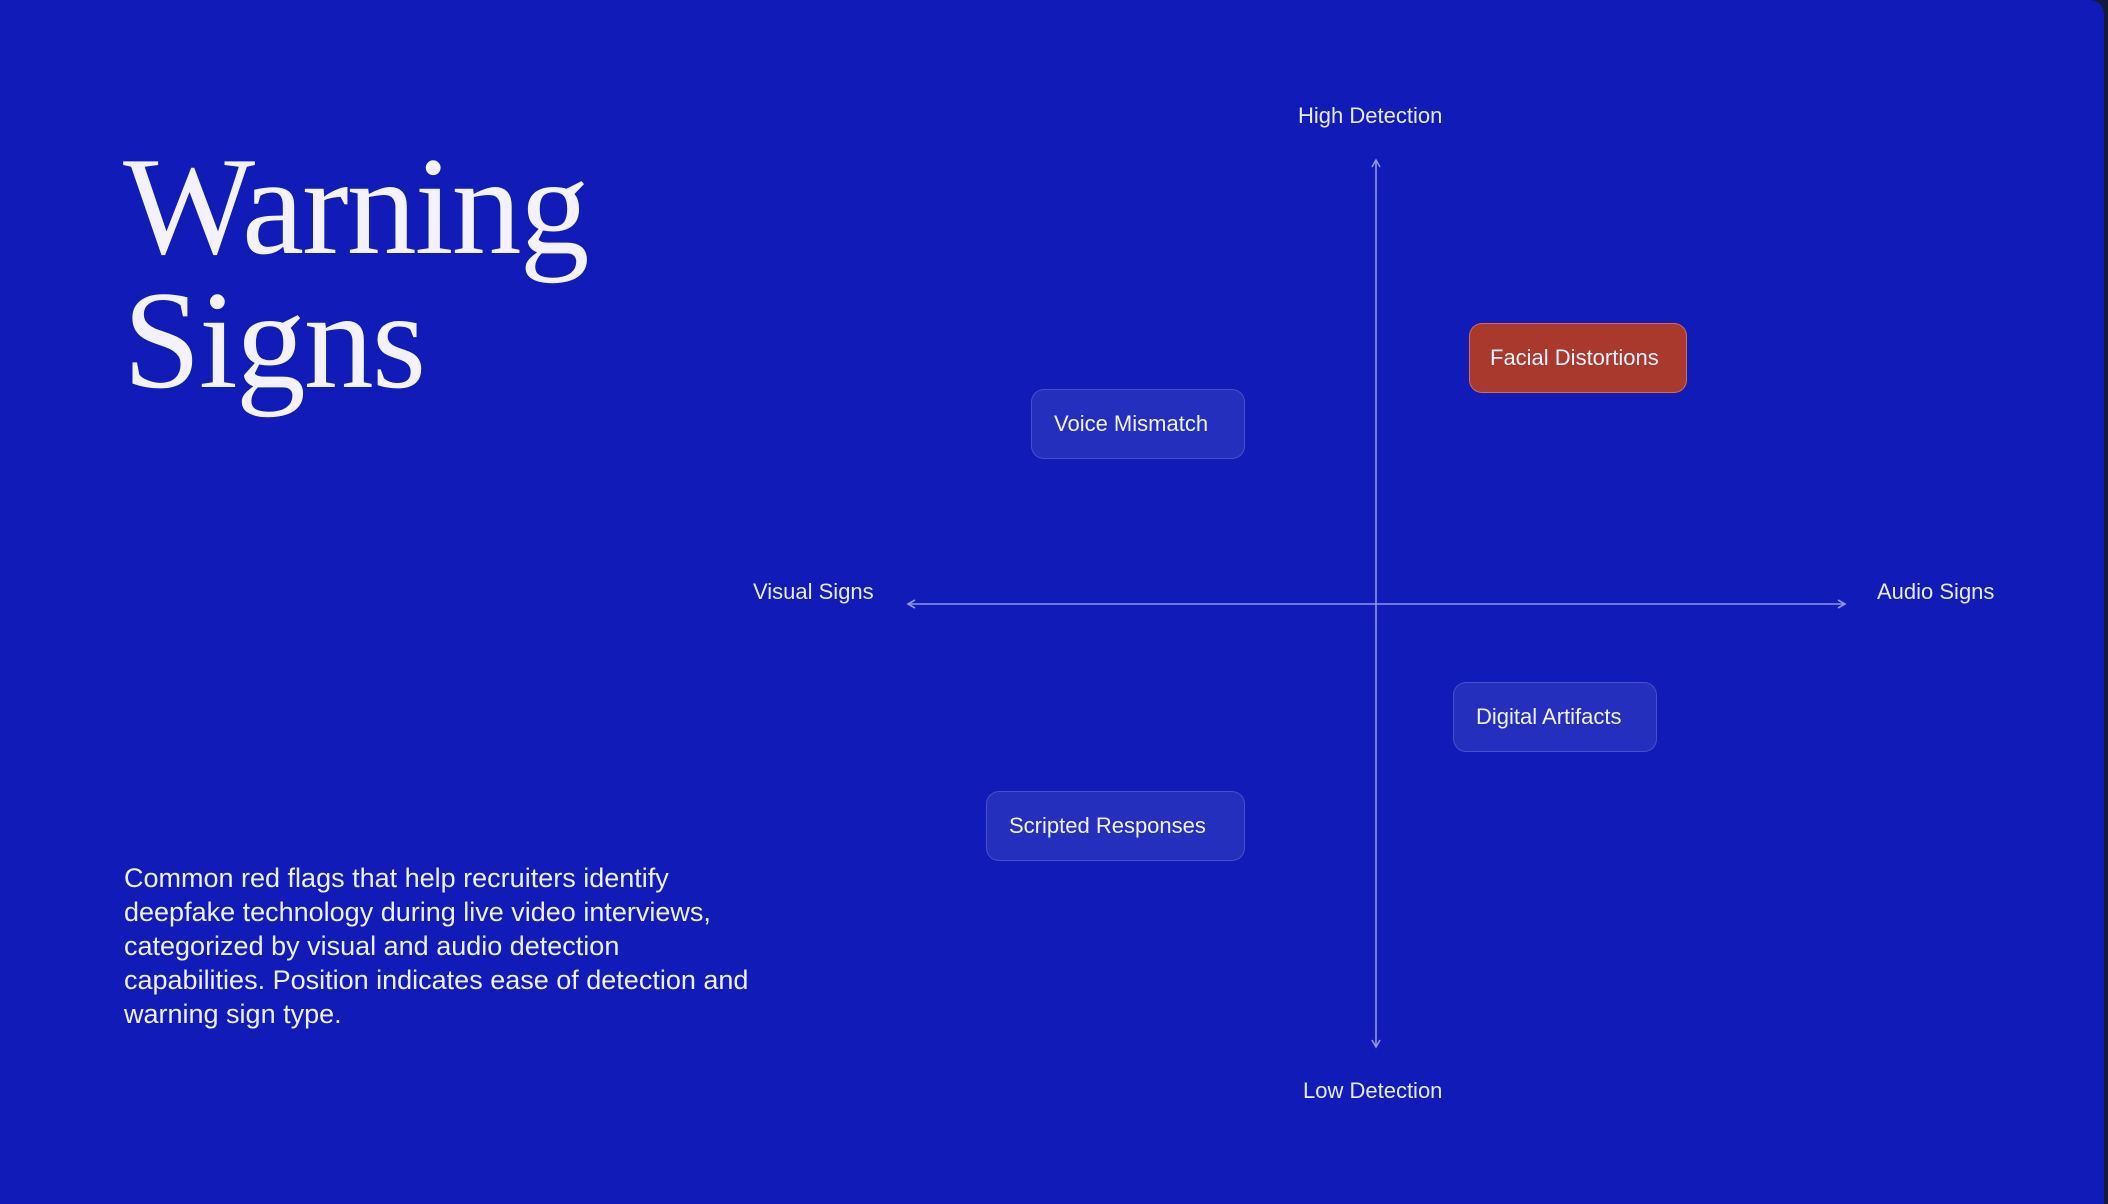  I want to click on sign-facial-distortions: Facial Distortions, so click(1578, 358).